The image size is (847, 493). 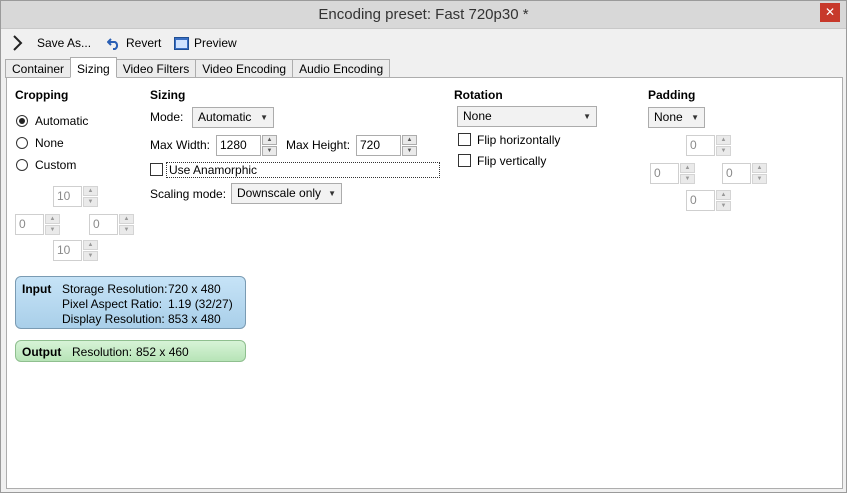 What do you see at coordinates (423, 43) in the screenshot?
I see `toolbar: Save As... Revert Preview` at bounding box center [423, 43].